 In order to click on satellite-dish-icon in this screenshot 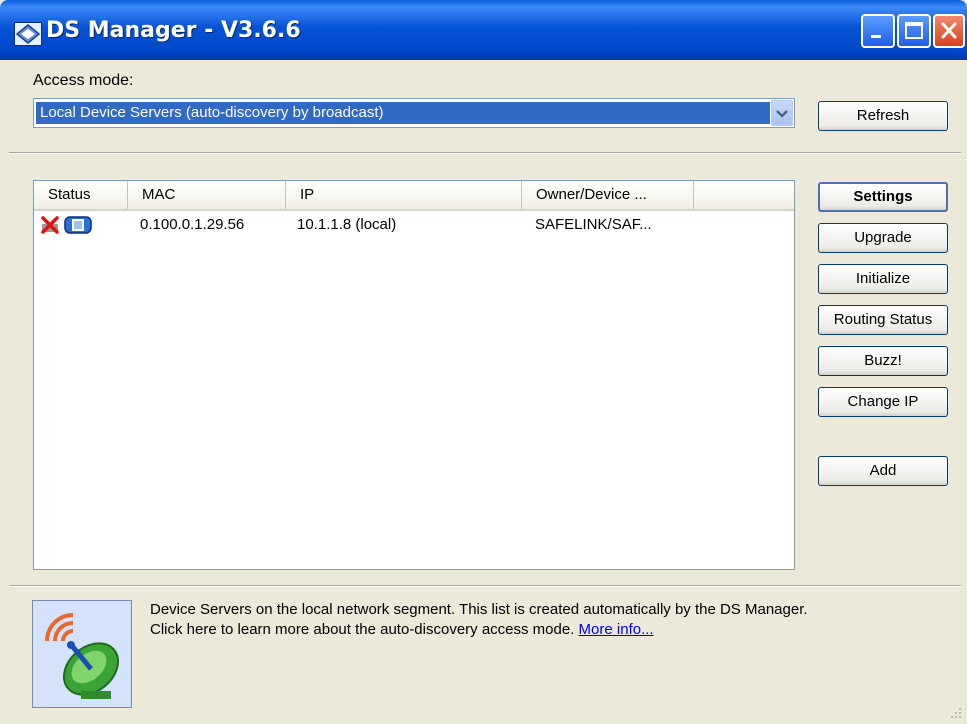, I will do `click(82, 654)`.